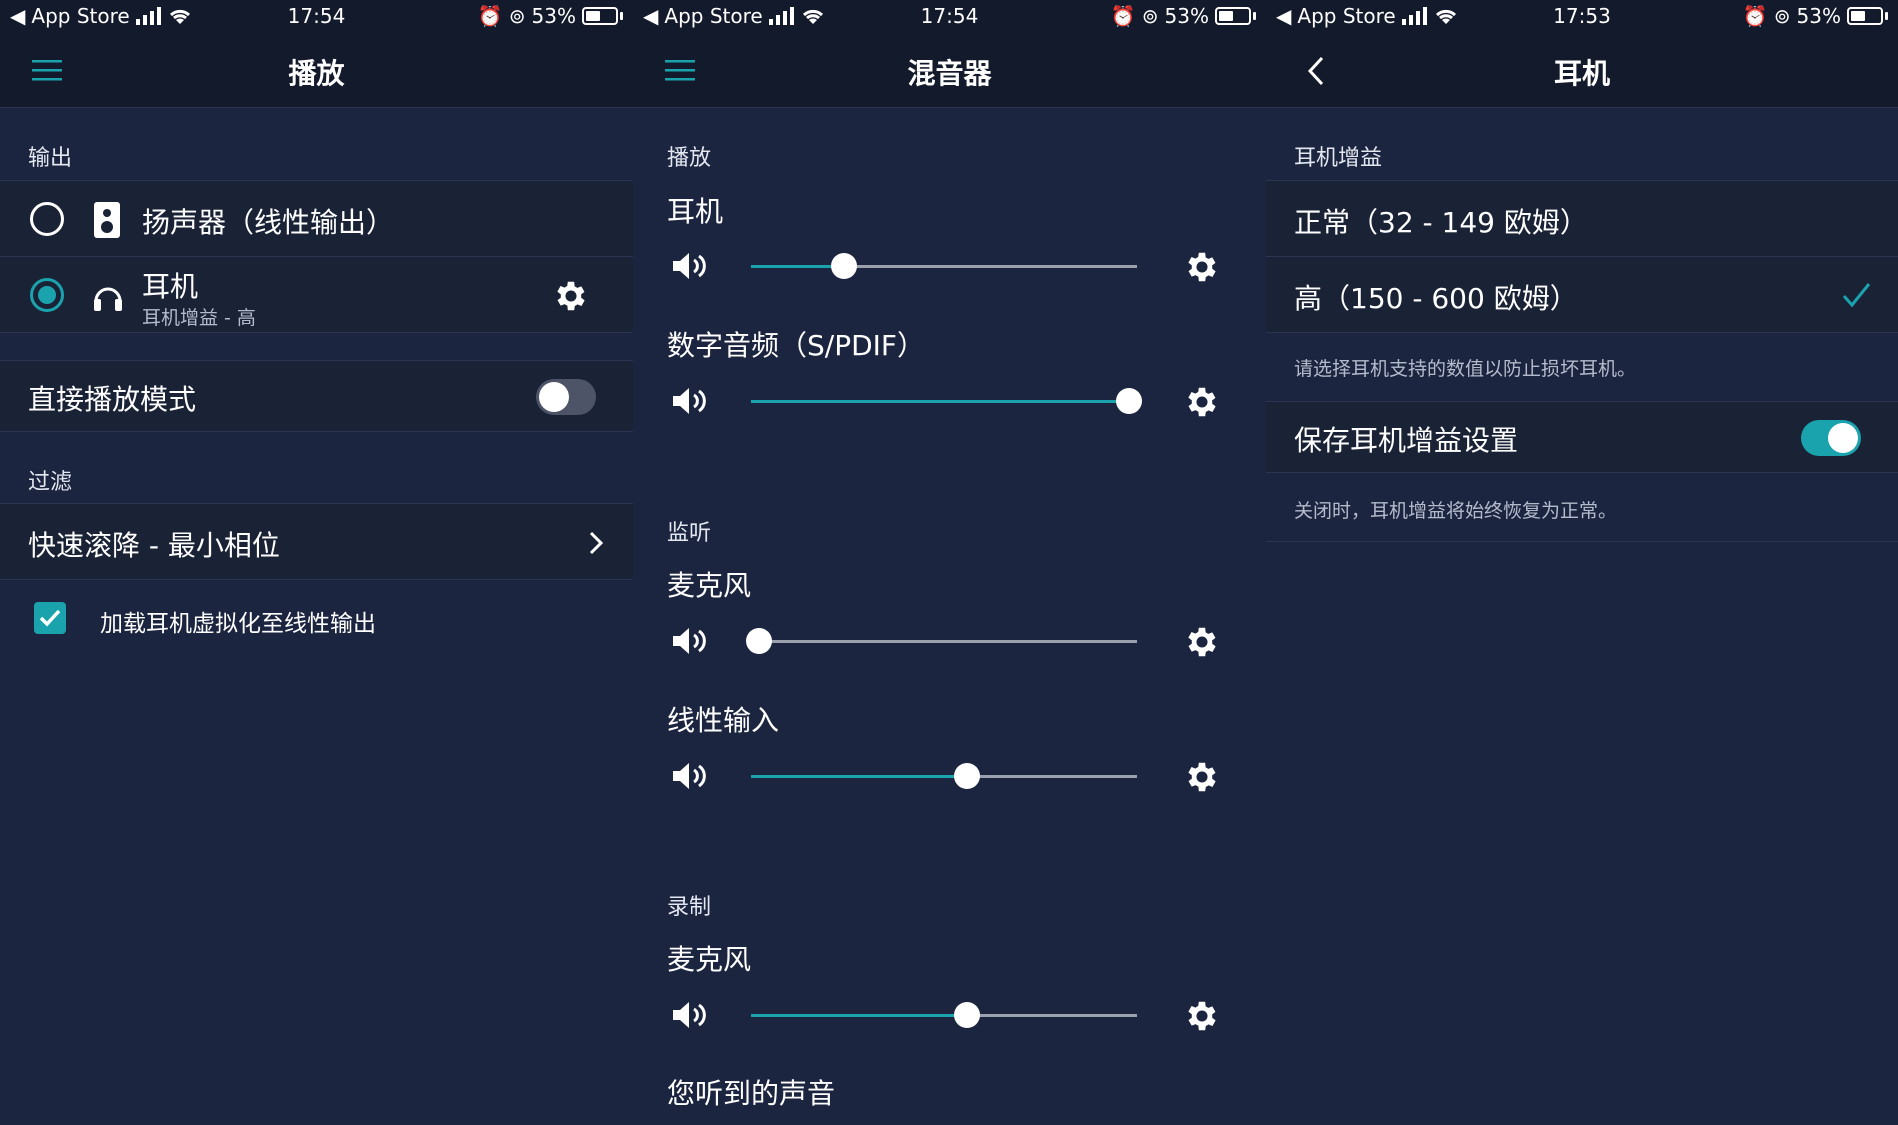  I want to click on divider, so click(1582, 541).